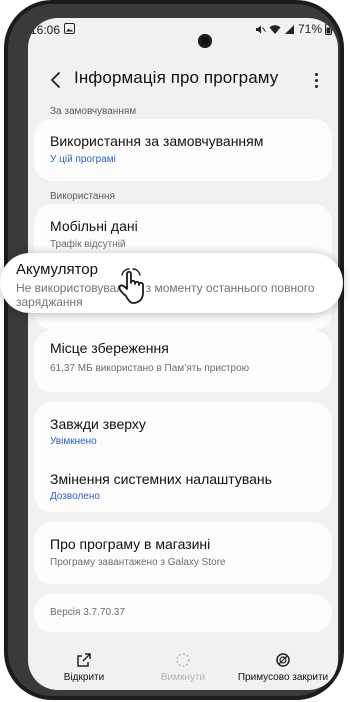 This screenshot has height=702, width=350. I want to click on front-camera, so click(205, 41).